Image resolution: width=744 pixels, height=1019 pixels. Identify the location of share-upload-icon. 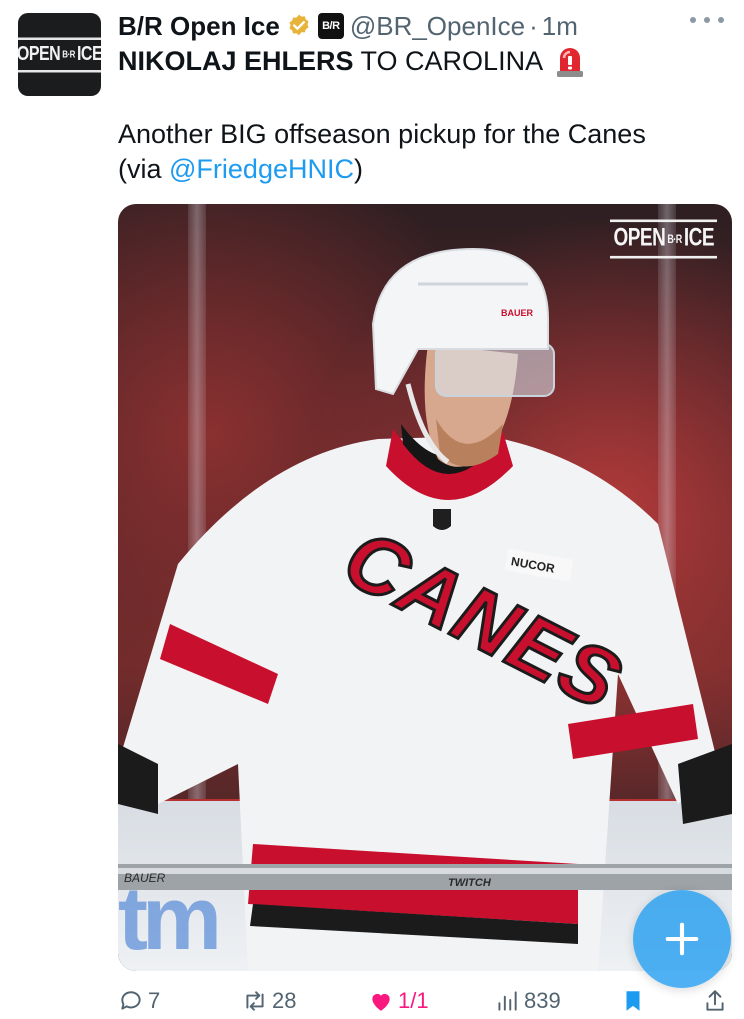
(715, 1000).